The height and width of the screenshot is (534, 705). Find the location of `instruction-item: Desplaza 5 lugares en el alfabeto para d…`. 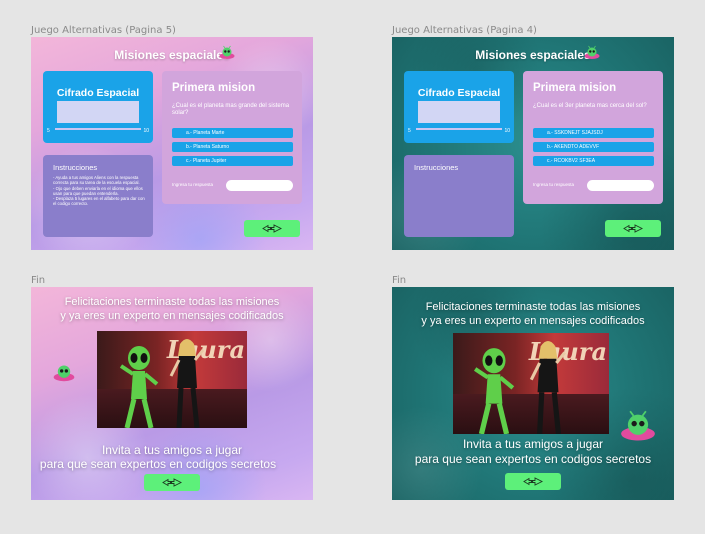

instruction-item: Desplaza 5 lugares en el alfabeto para d… is located at coordinates (99, 201).